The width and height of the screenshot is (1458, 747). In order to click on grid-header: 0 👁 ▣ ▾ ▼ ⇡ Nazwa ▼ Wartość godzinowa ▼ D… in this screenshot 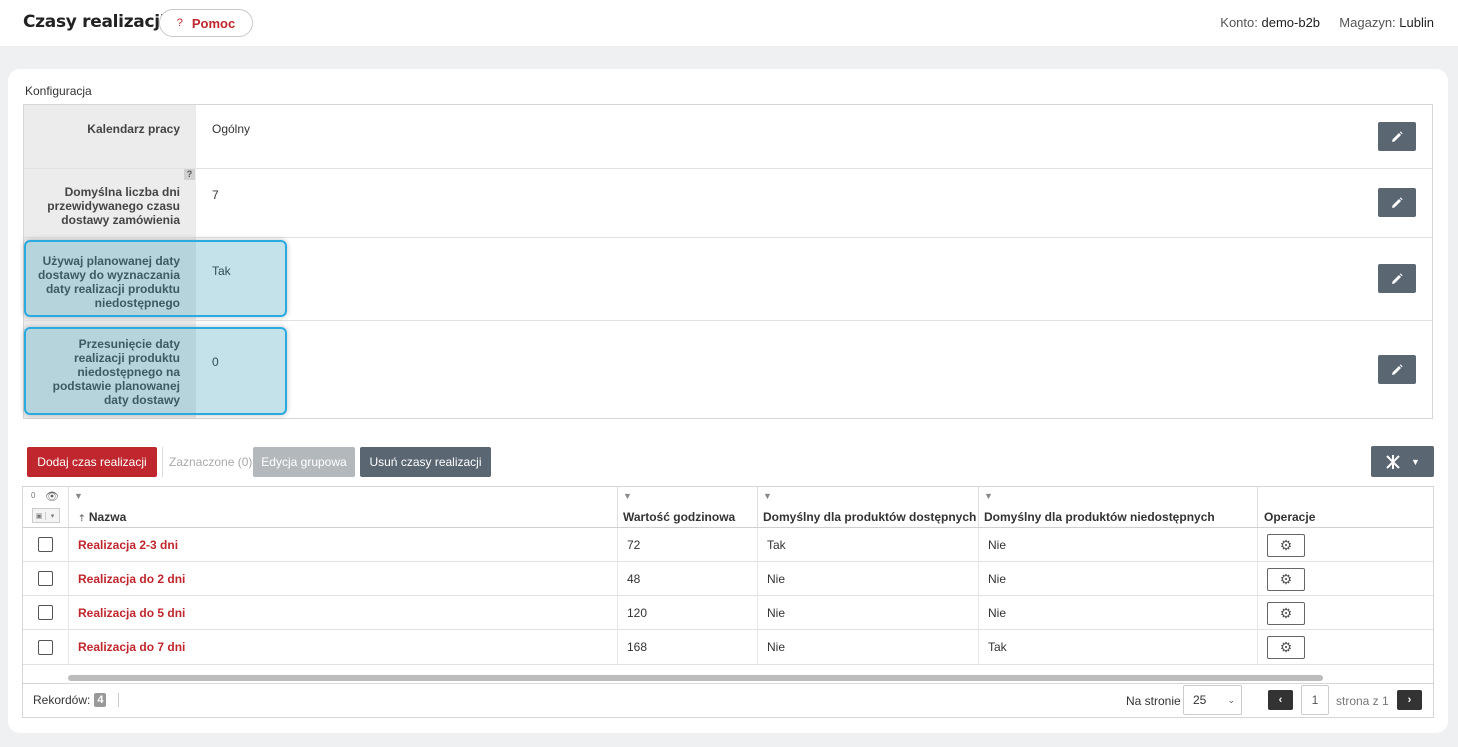, I will do `click(728, 507)`.